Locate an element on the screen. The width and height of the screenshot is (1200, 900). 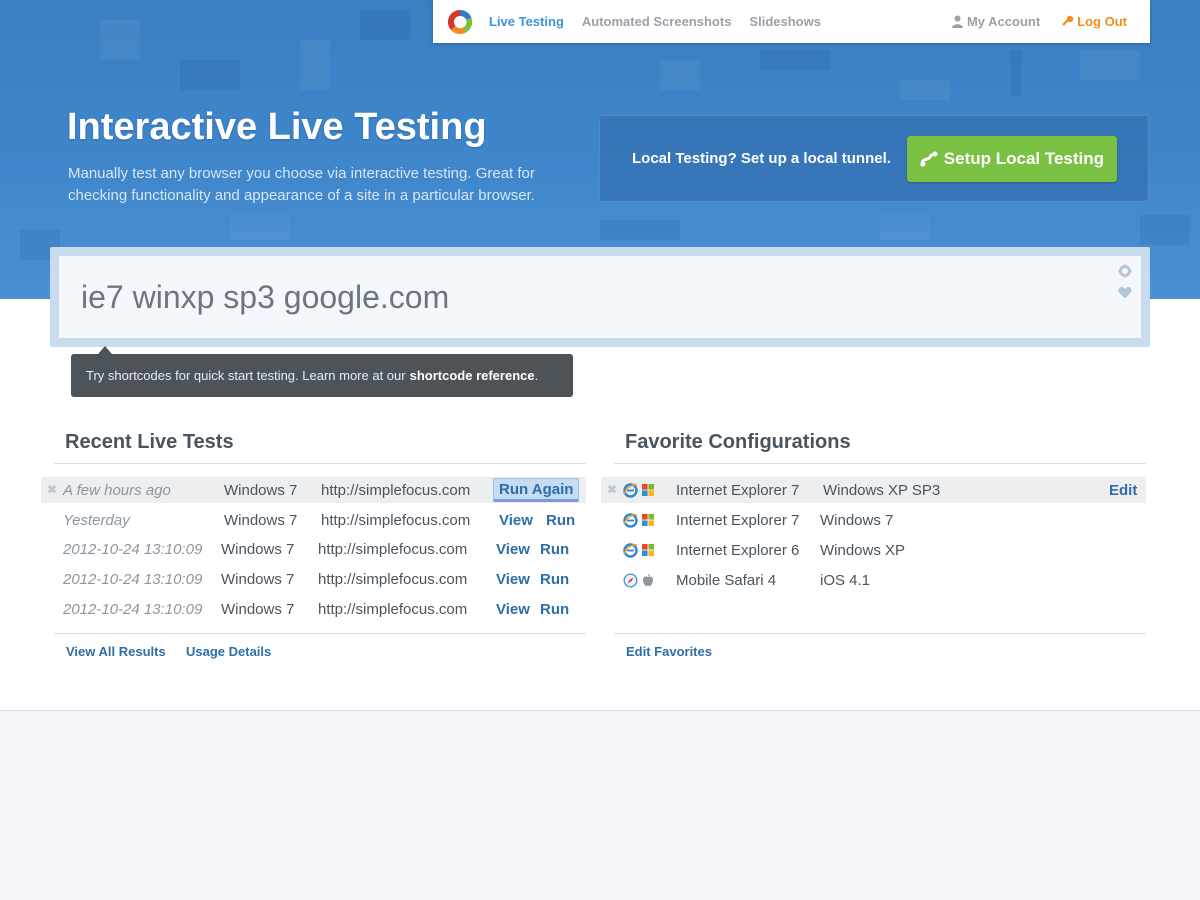
favorite-os: Windows 7 is located at coordinates (857, 520).